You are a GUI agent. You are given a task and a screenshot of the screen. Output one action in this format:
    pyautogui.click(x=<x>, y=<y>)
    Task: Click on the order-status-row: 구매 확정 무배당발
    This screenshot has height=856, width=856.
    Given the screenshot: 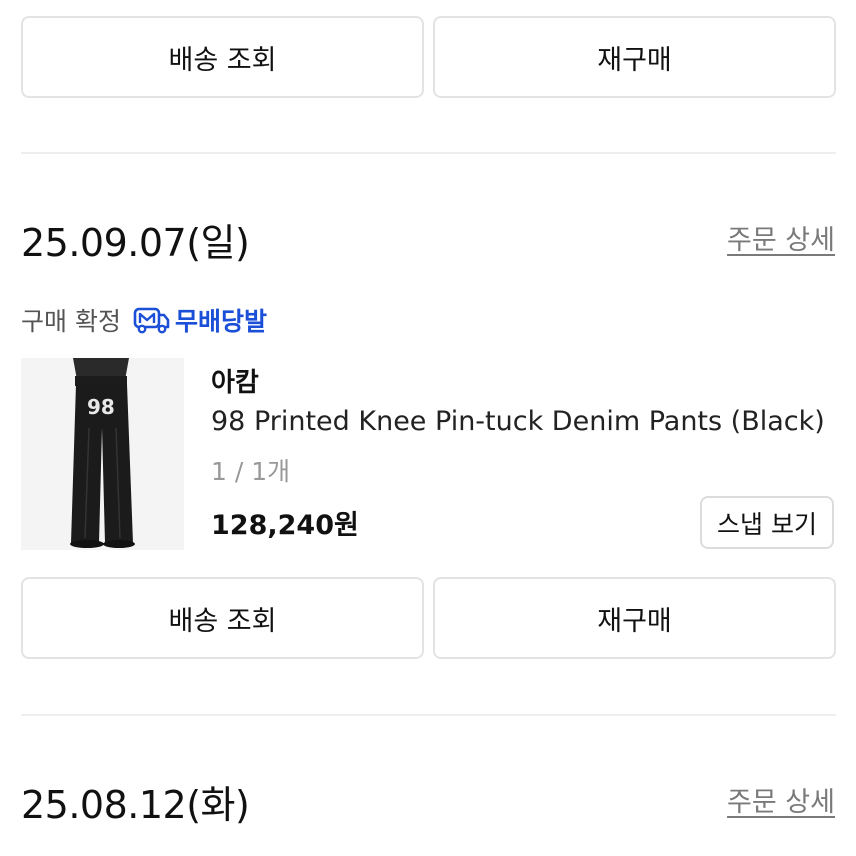 What is the action you would take?
    pyautogui.click(x=144, y=320)
    